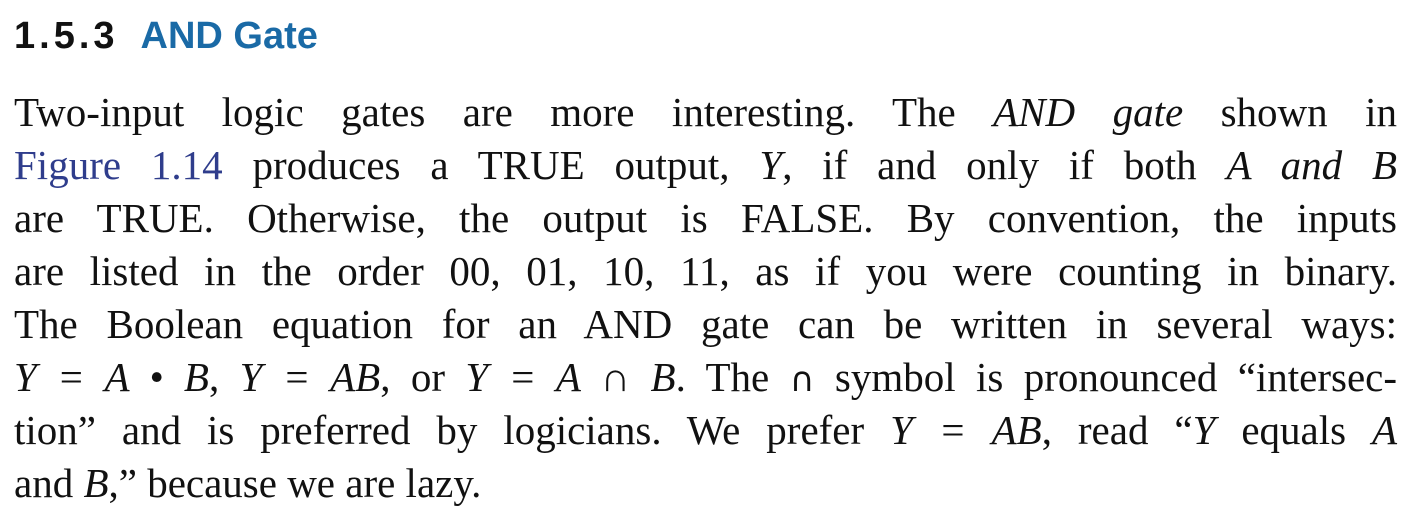 This screenshot has height=520, width=1420. Describe the element at coordinates (1088, 112) in the screenshot. I see `emphasis-term: AND gate` at that location.